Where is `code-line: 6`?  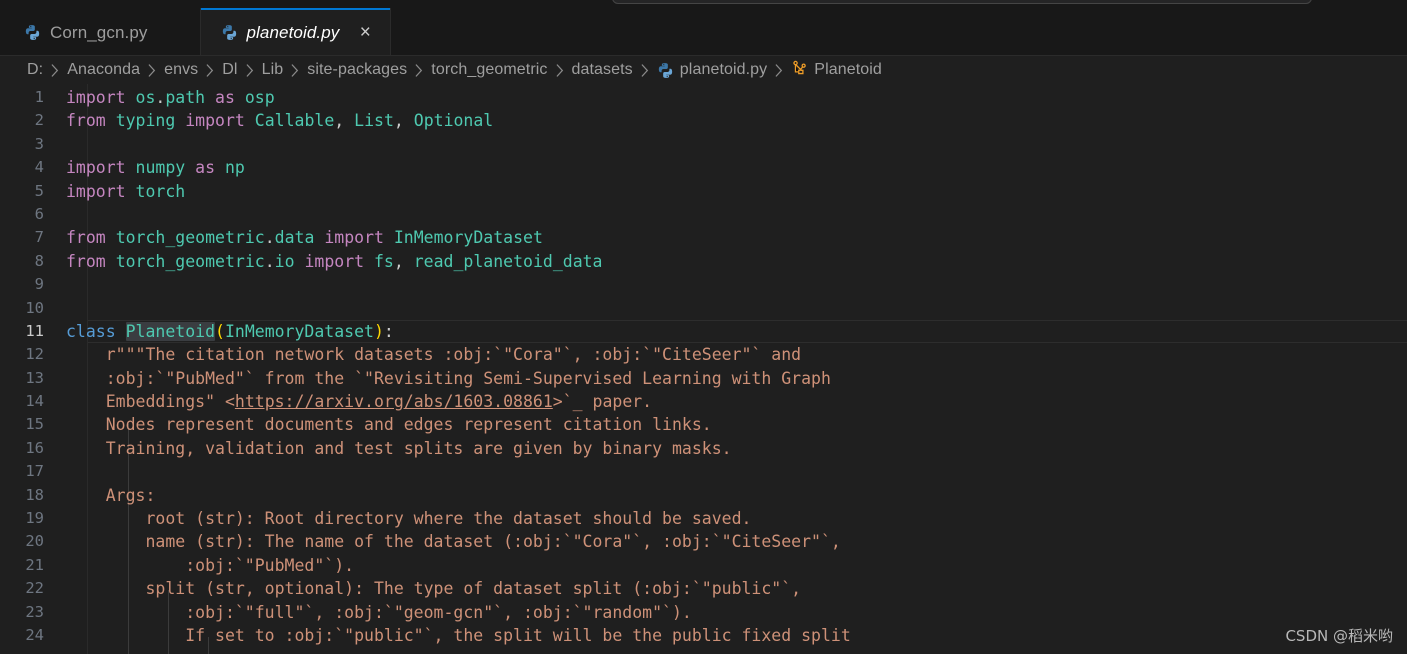 code-line: 6 is located at coordinates (703, 214).